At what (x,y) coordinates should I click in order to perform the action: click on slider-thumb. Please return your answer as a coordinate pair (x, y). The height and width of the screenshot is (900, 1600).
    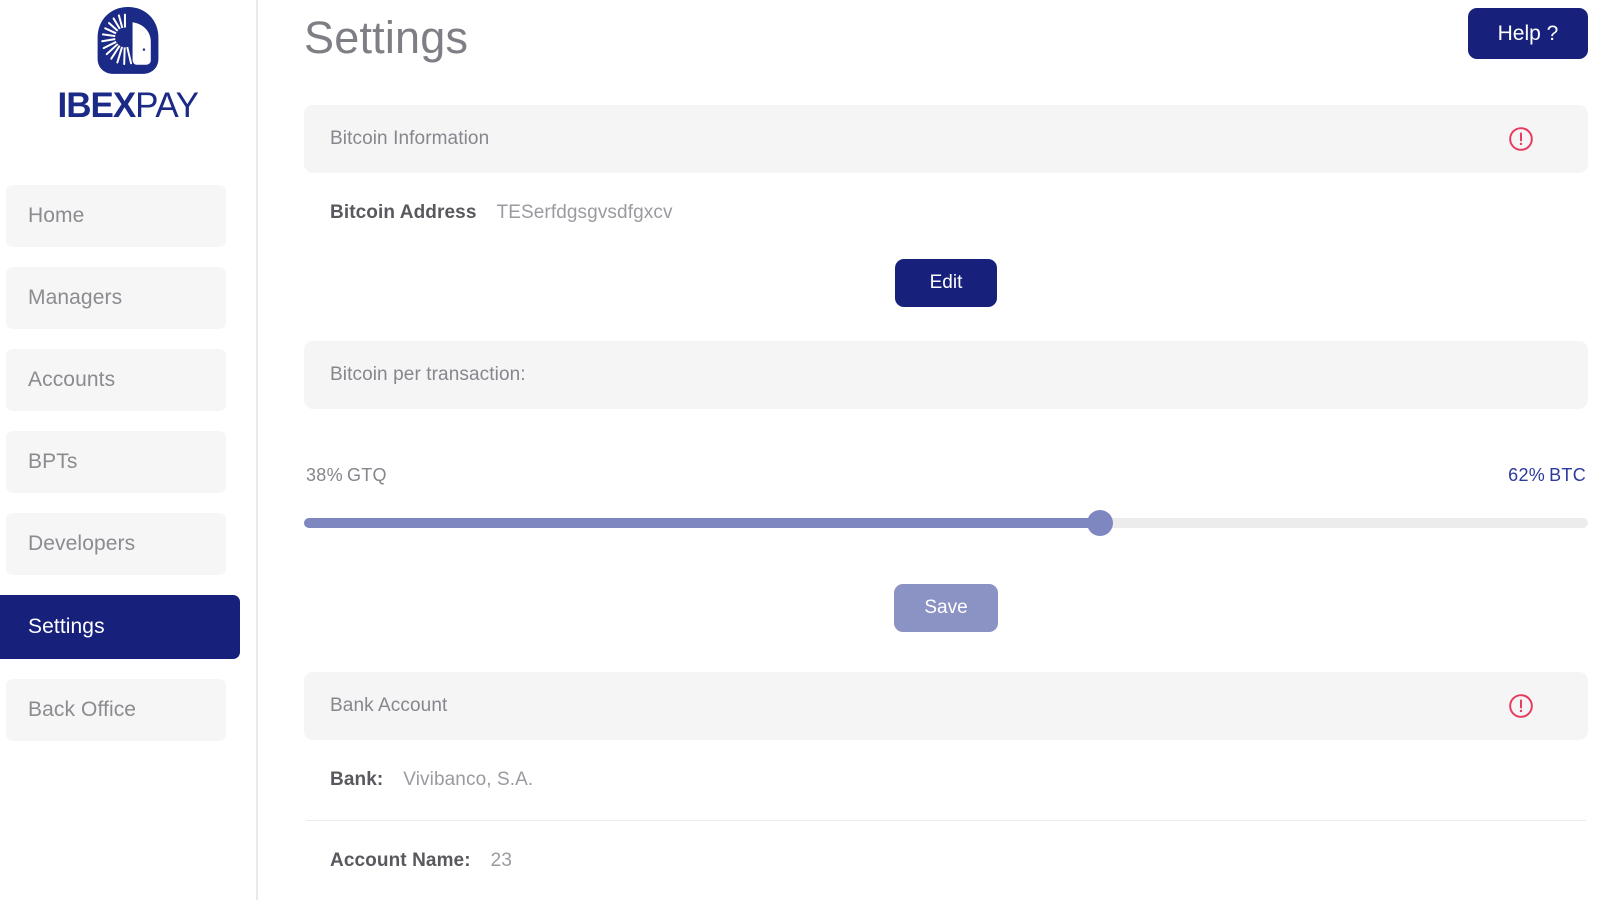
    Looking at the image, I should click on (1100, 523).